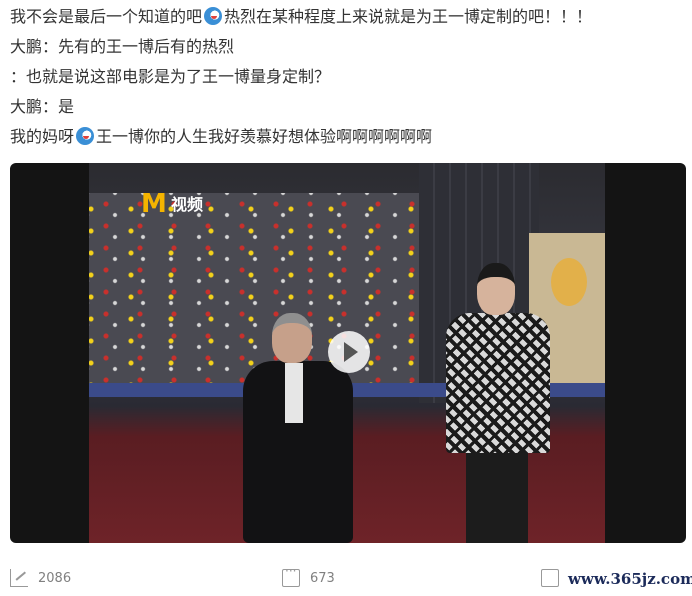 The image size is (692, 596). Describe the element at coordinates (154, 204) in the screenshot. I see `video-logo-m: M` at that location.